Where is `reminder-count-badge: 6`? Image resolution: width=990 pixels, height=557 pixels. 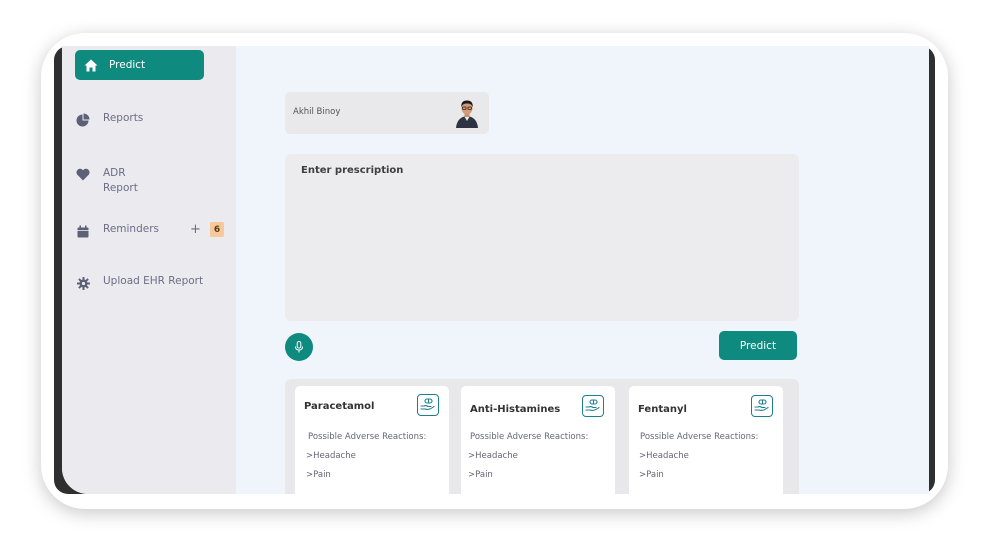 reminder-count-badge: 6 is located at coordinates (217, 229).